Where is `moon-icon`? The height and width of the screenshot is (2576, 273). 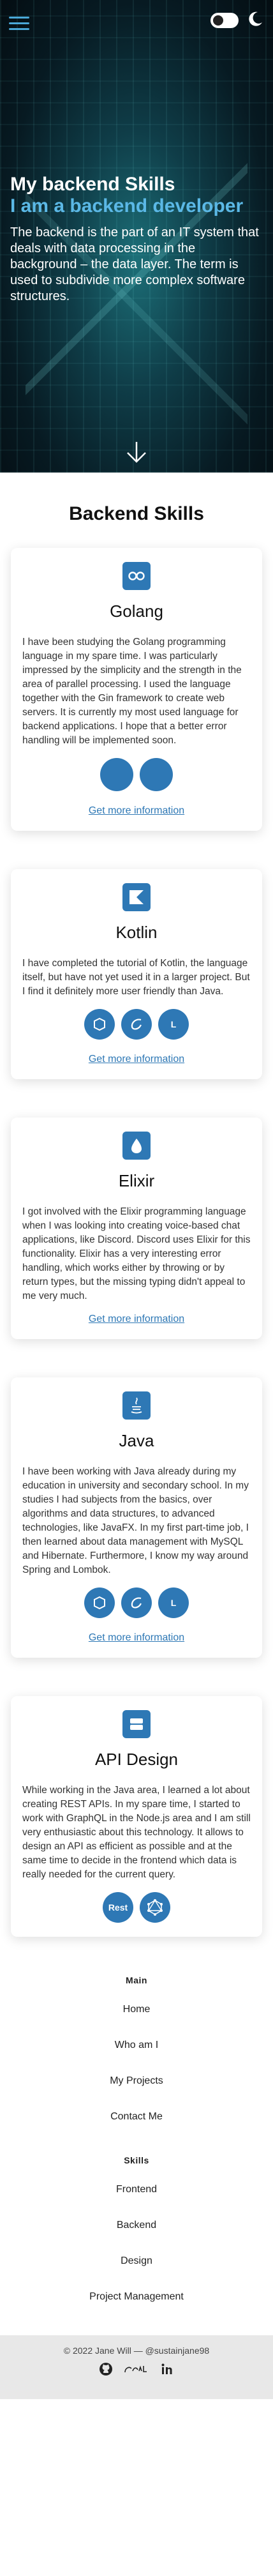
moon-icon is located at coordinates (255, 19).